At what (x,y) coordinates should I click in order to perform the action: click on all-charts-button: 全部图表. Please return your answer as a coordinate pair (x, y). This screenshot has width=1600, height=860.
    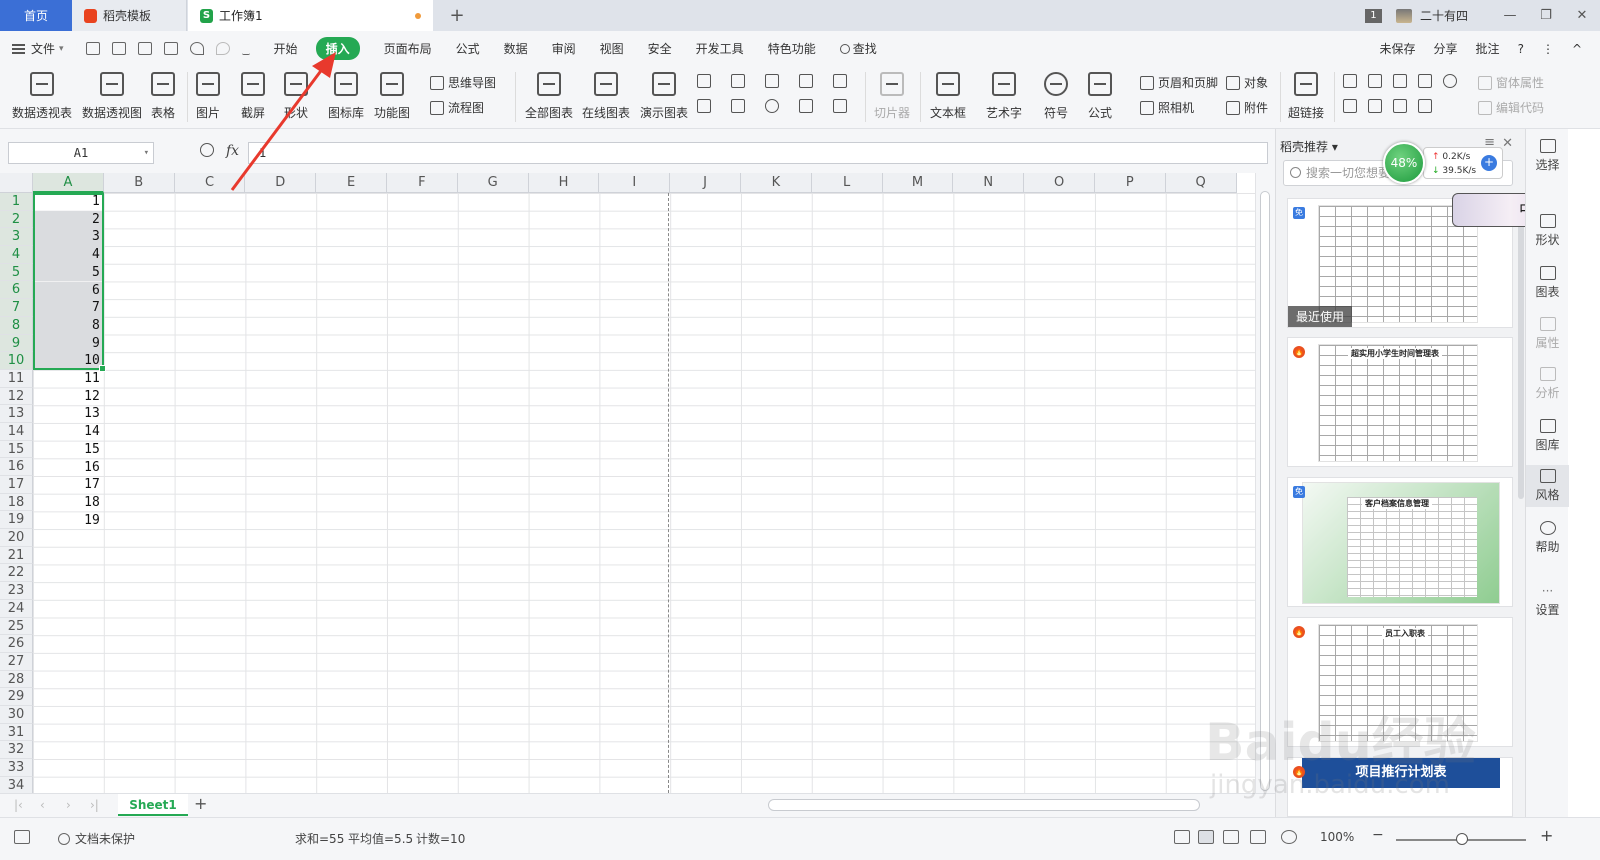
    Looking at the image, I should click on (549, 93).